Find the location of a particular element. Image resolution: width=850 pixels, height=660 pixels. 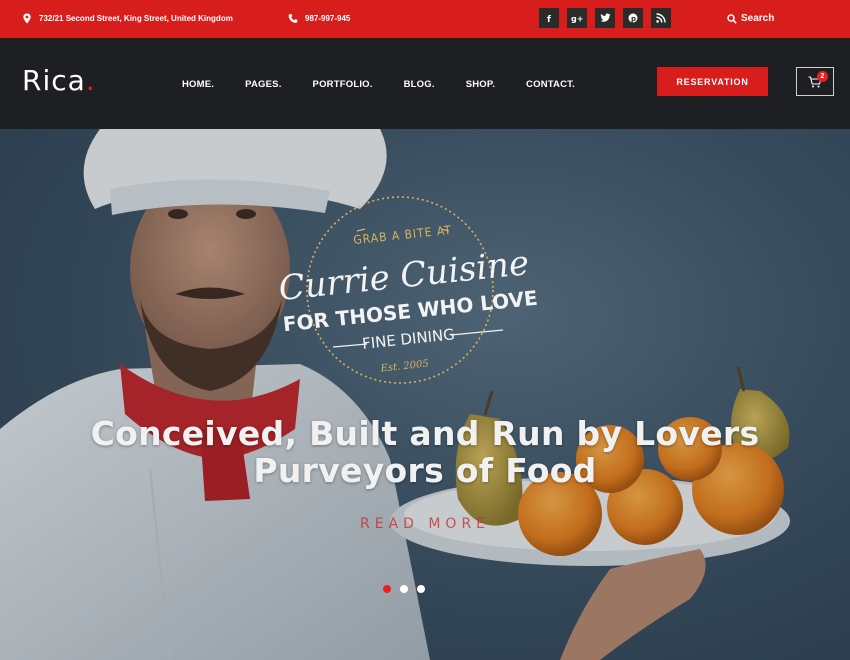

pinterest-icon: p is located at coordinates (633, 18).